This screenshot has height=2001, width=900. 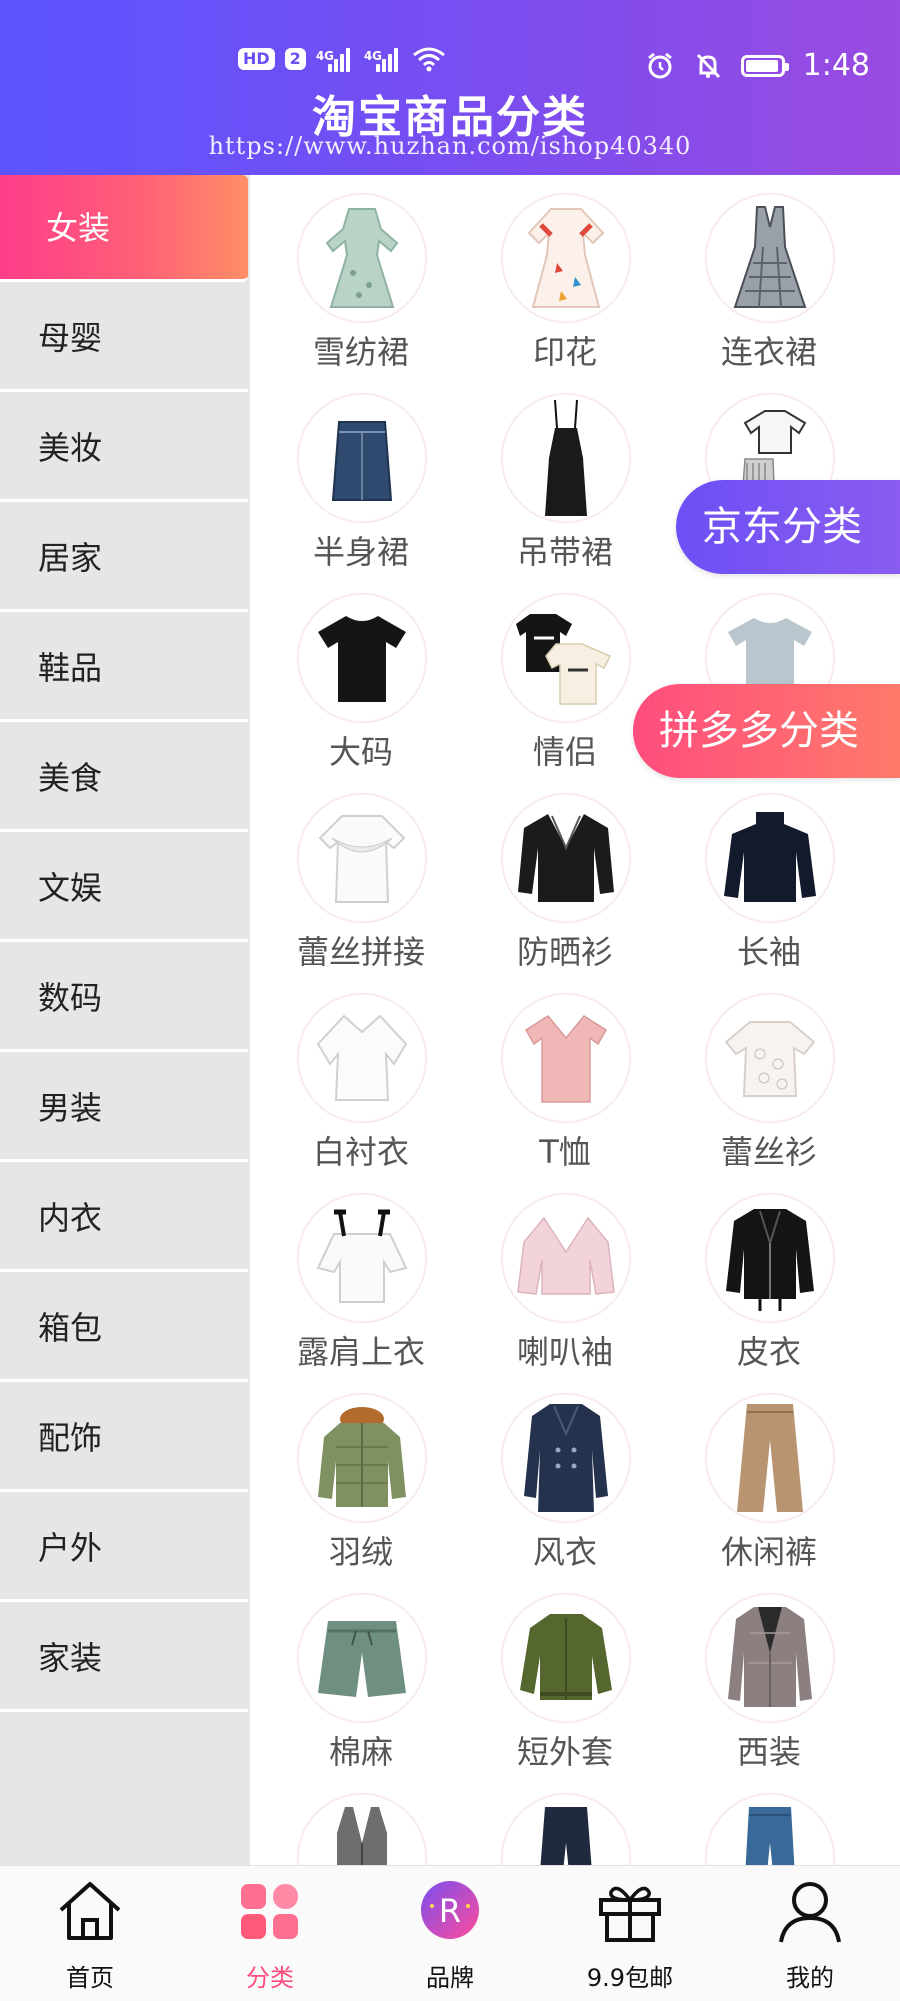 What do you see at coordinates (350, 275) in the screenshot?
I see `grid-item-chiffon-dress: 雪纺裙` at bounding box center [350, 275].